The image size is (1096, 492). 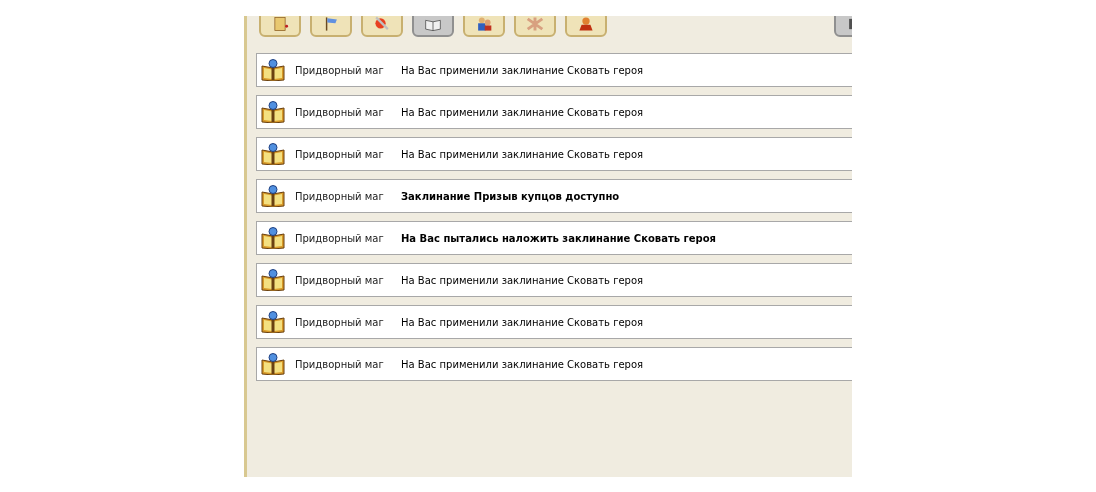 I want to click on sword-icon, so click(x=382, y=26).